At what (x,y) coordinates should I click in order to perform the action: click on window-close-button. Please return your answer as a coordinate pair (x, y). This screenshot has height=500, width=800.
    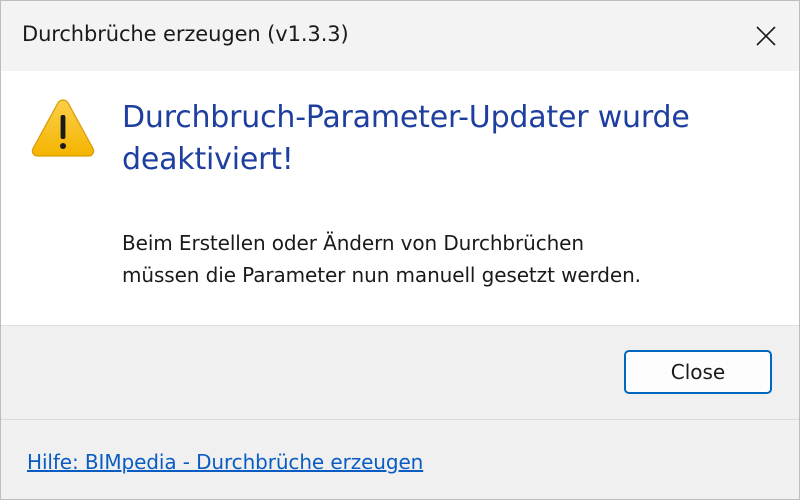
    Looking at the image, I should click on (766, 36).